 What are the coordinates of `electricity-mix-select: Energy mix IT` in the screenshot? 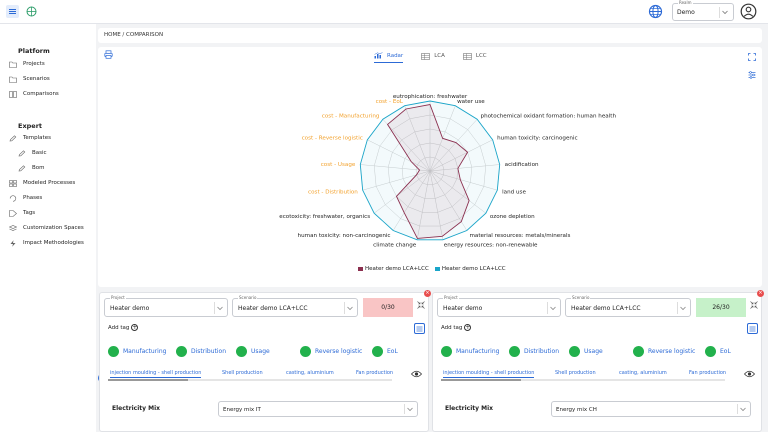 It's located at (318, 409).